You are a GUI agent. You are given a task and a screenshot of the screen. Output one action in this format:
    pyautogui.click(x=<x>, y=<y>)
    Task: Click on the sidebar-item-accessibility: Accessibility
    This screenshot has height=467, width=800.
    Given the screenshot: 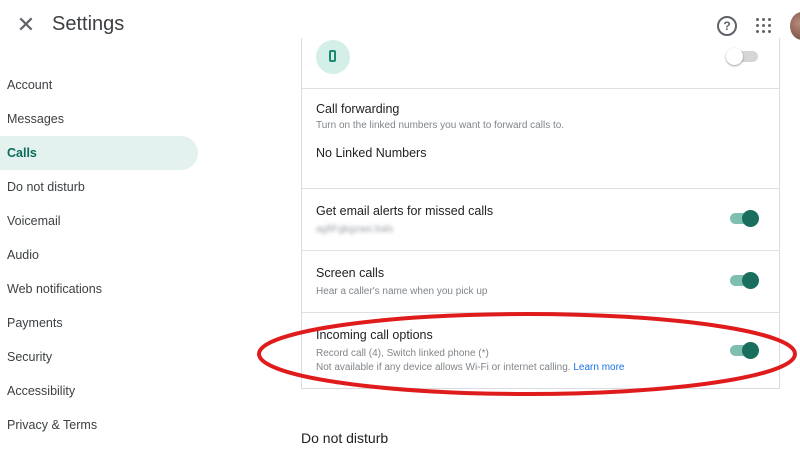 What is the action you would take?
    pyautogui.click(x=105, y=391)
    